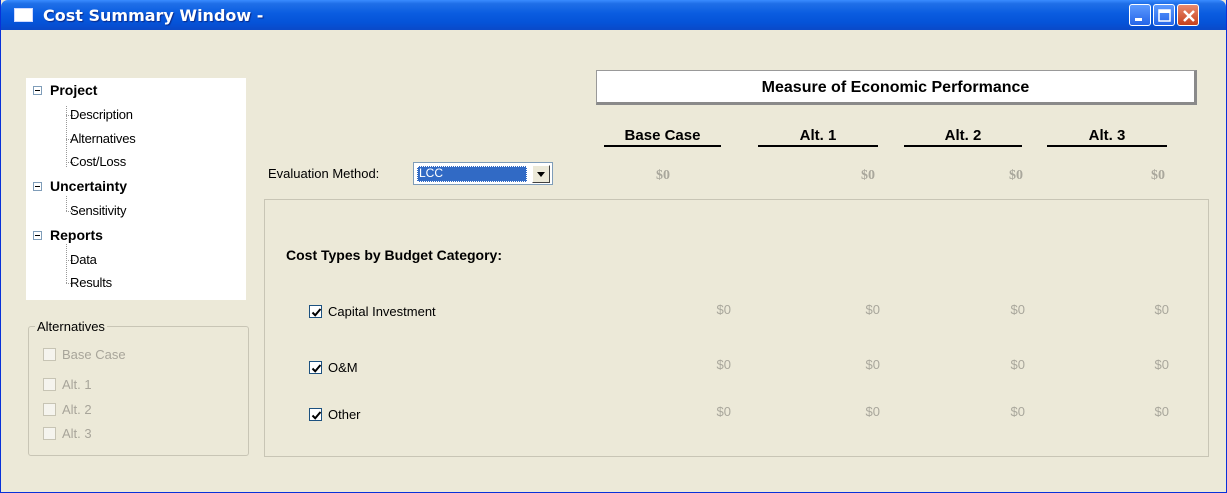  What do you see at coordinates (67, 384) in the screenshot?
I see `alt-checkbox-alt-1: Alt. 1` at bounding box center [67, 384].